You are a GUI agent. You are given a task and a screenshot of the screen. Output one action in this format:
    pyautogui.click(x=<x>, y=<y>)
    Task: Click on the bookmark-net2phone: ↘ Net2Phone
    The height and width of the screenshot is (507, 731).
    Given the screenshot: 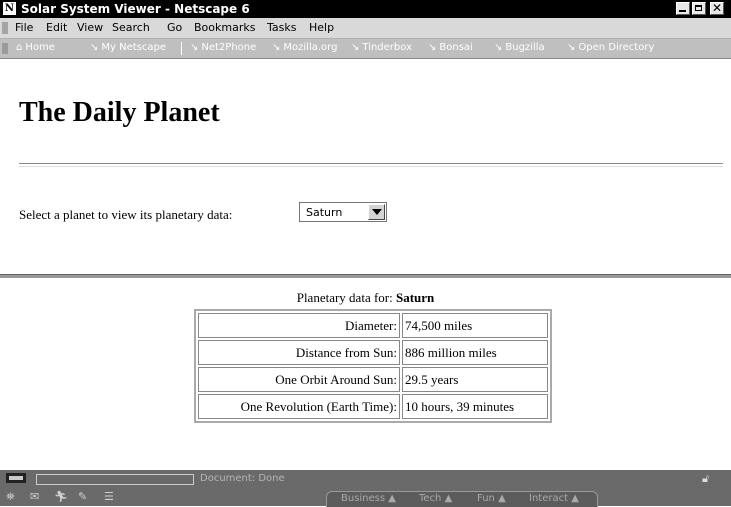 What is the action you would take?
    pyautogui.click(x=223, y=47)
    